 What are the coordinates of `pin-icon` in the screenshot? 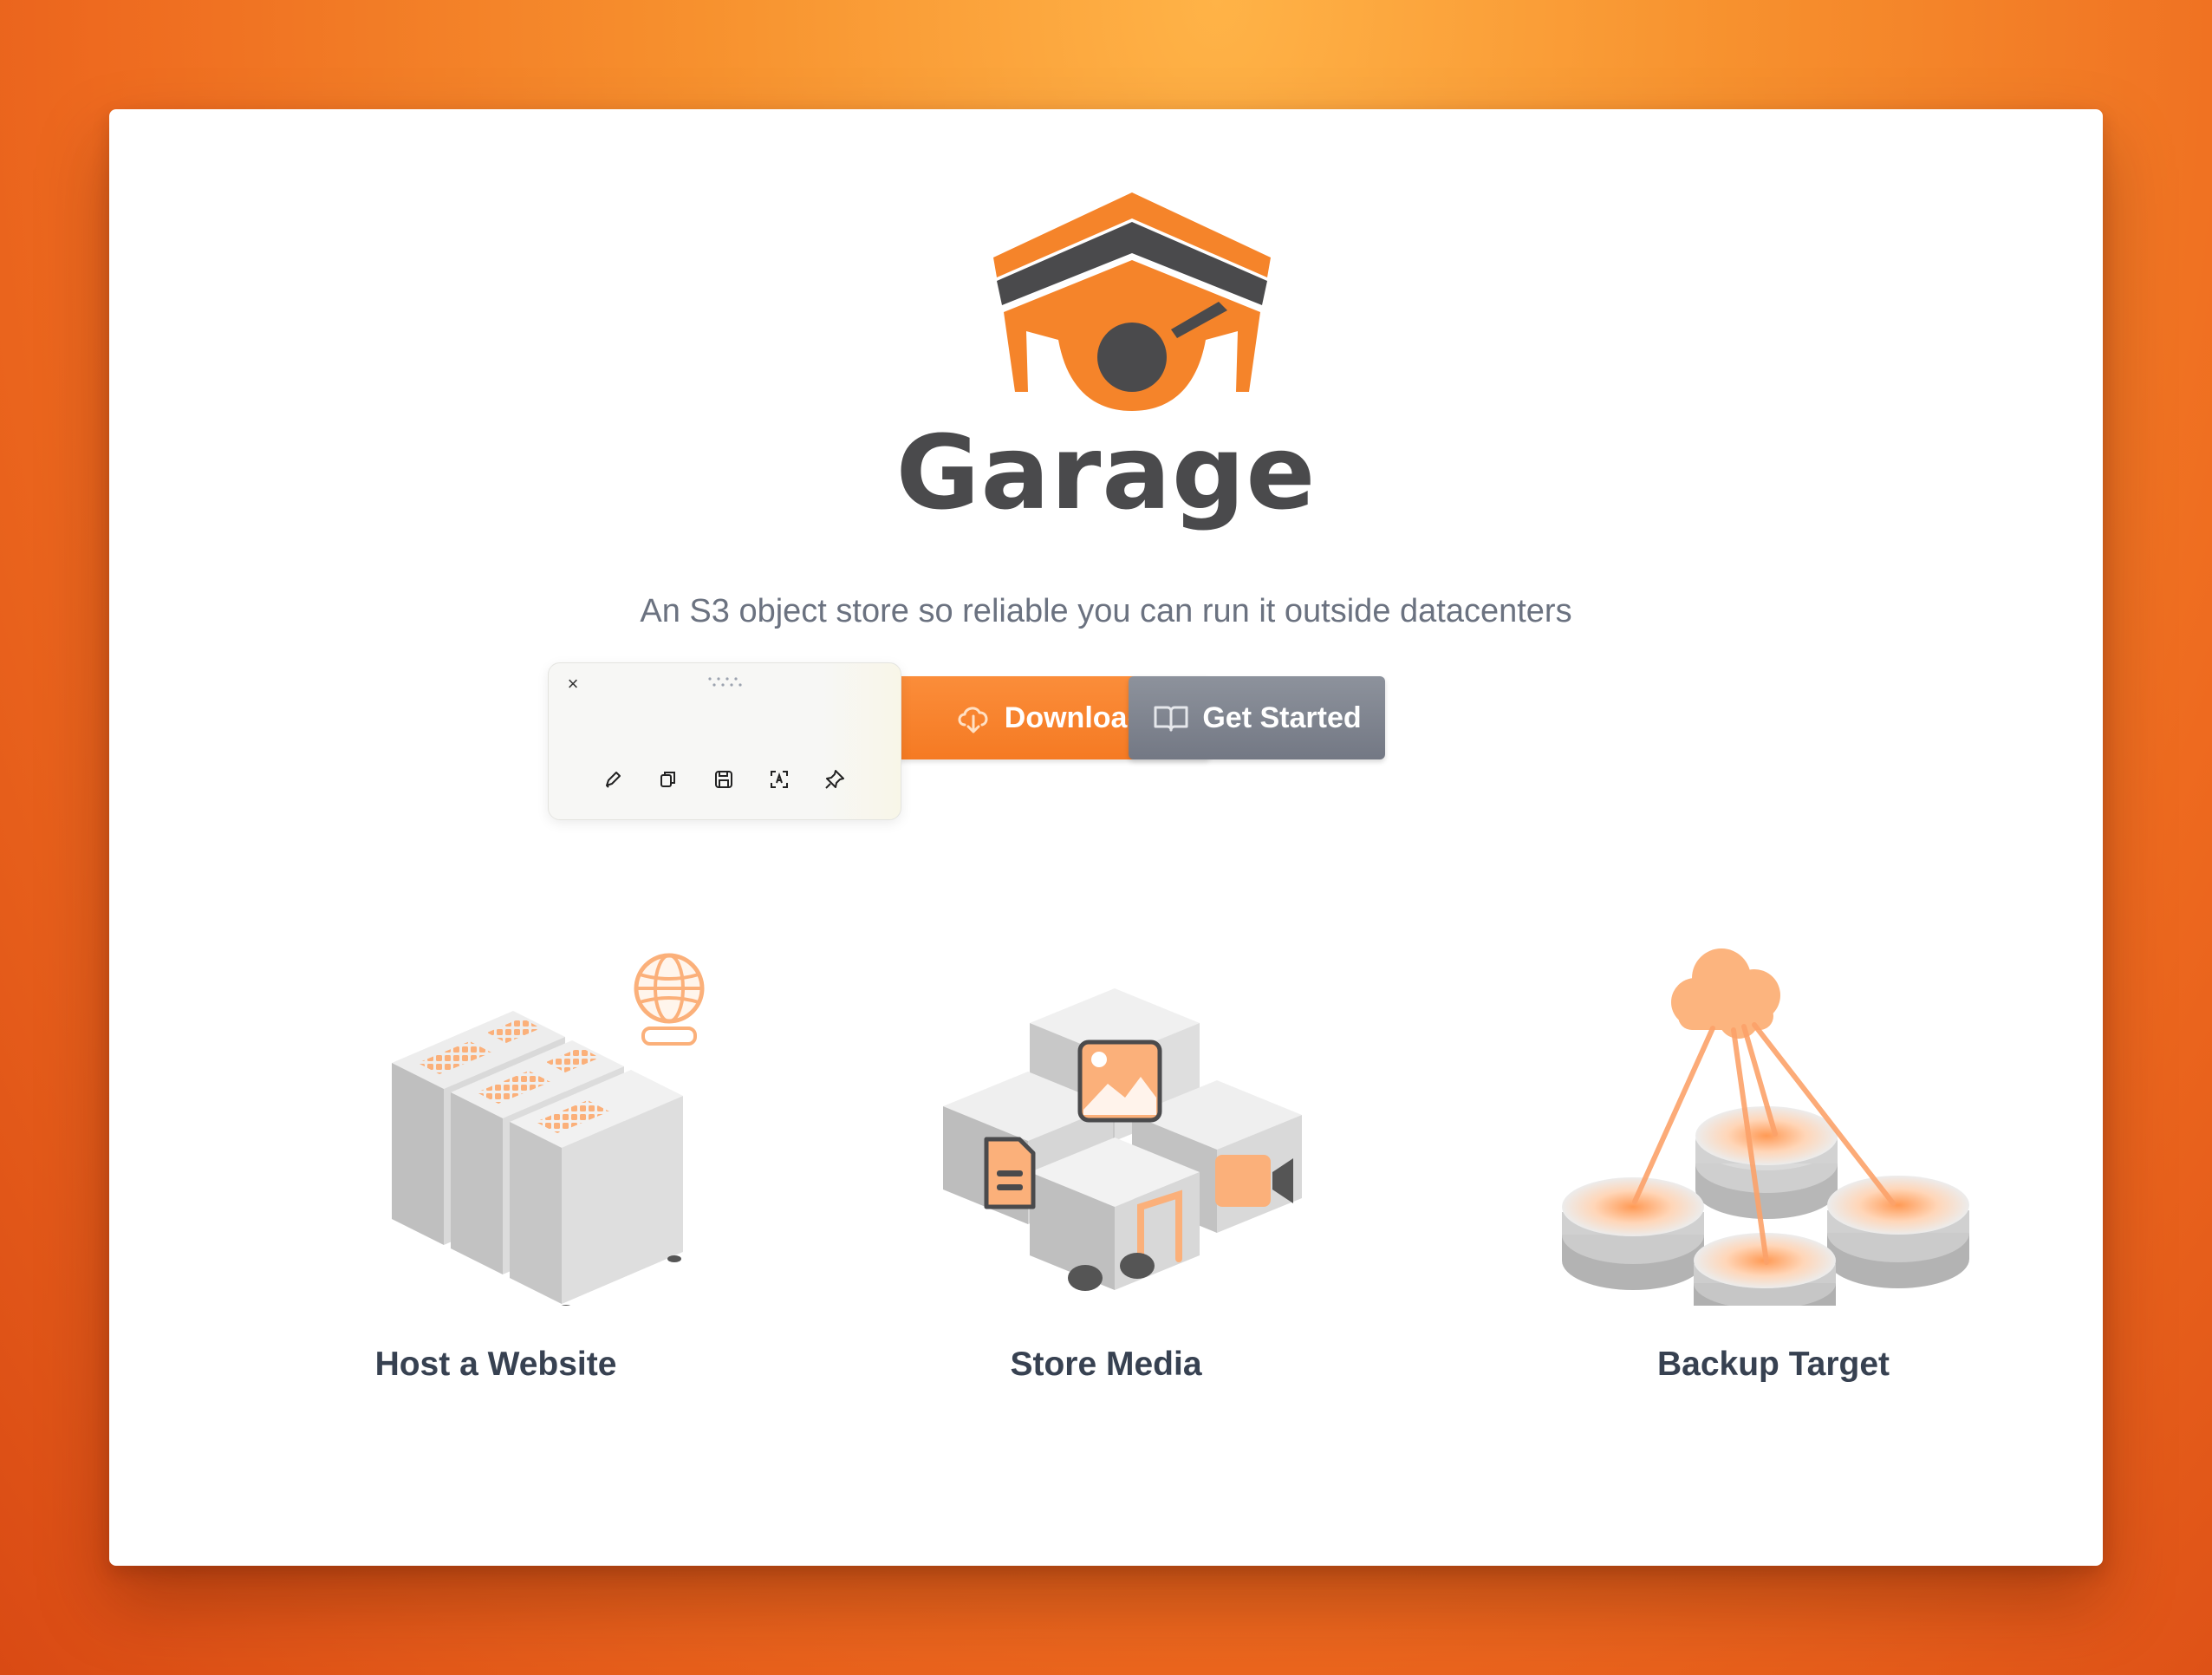 It's located at (834, 779).